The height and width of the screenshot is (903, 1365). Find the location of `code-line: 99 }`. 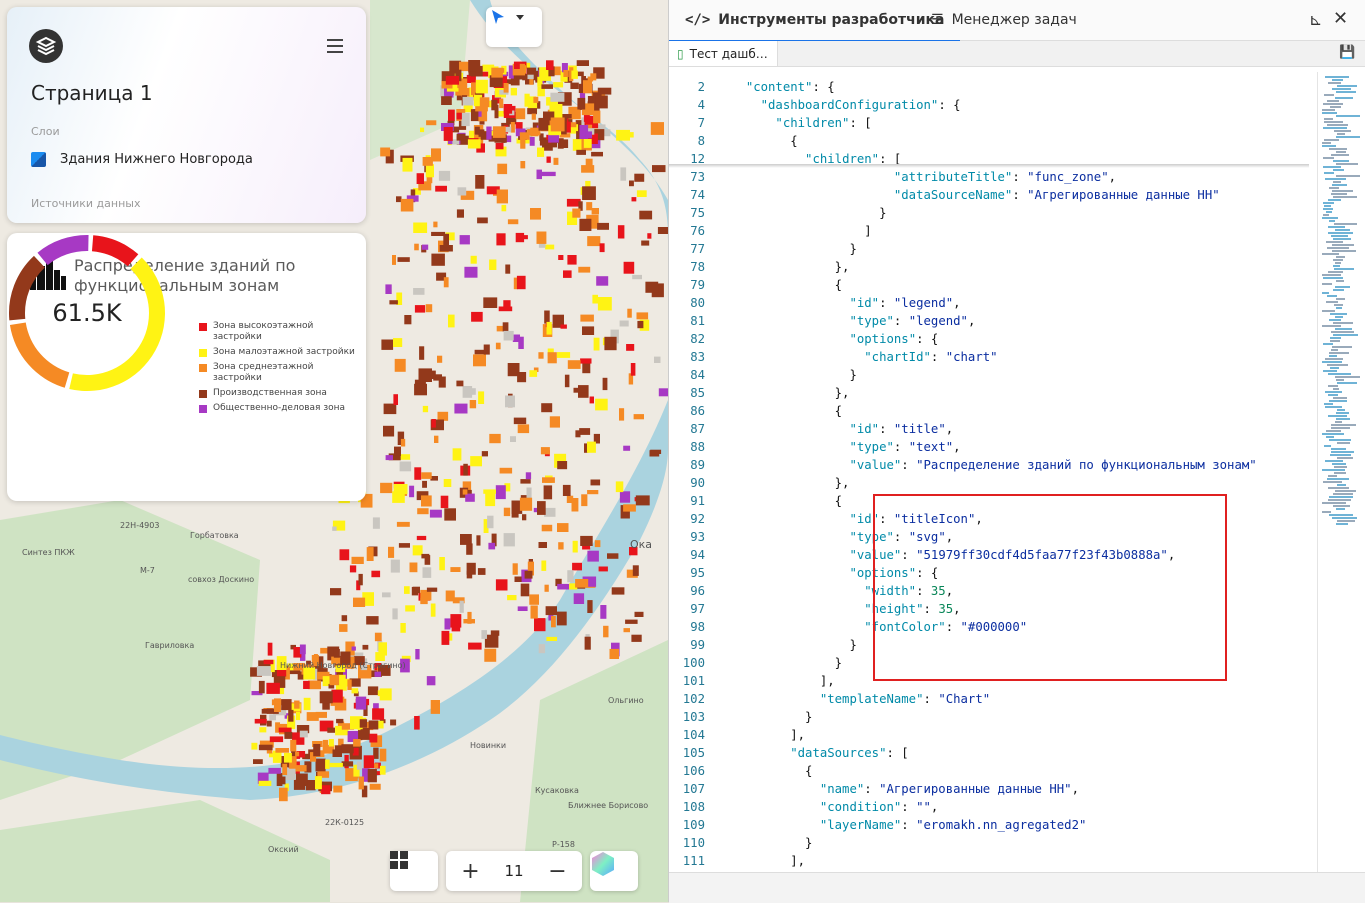

code-line: 99 } is located at coordinates (989, 645).